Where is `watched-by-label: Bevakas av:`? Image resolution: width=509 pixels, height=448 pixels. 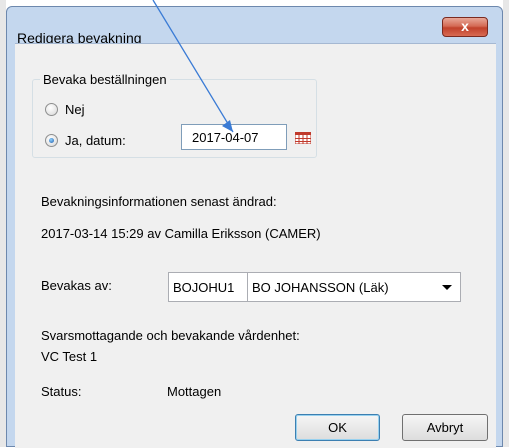
watched-by-label: Bevakas av: is located at coordinates (76, 285).